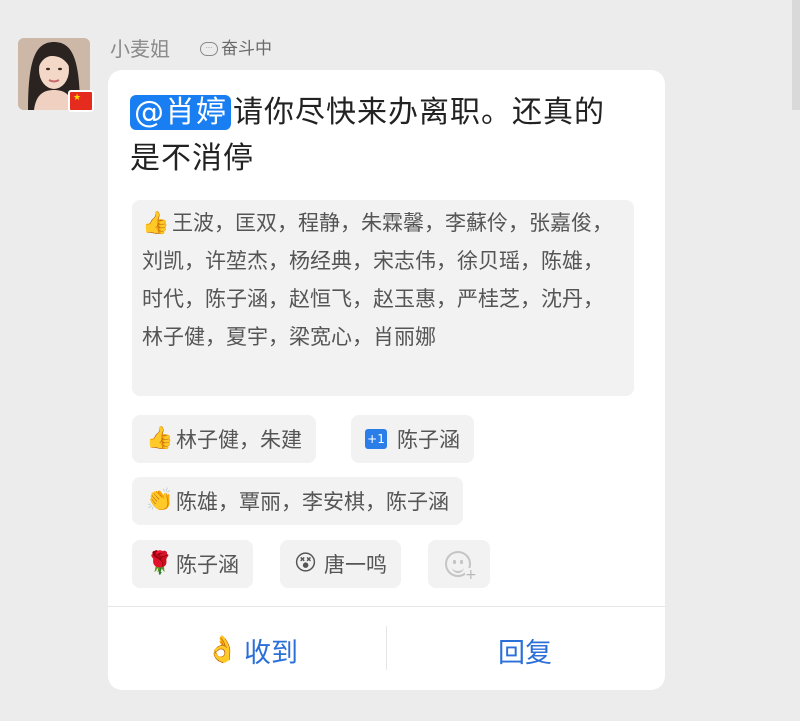 This screenshot has width=800, height=721. I want to click on reaction-dizzy: 😵 唐一鸣, so click(340, 564).